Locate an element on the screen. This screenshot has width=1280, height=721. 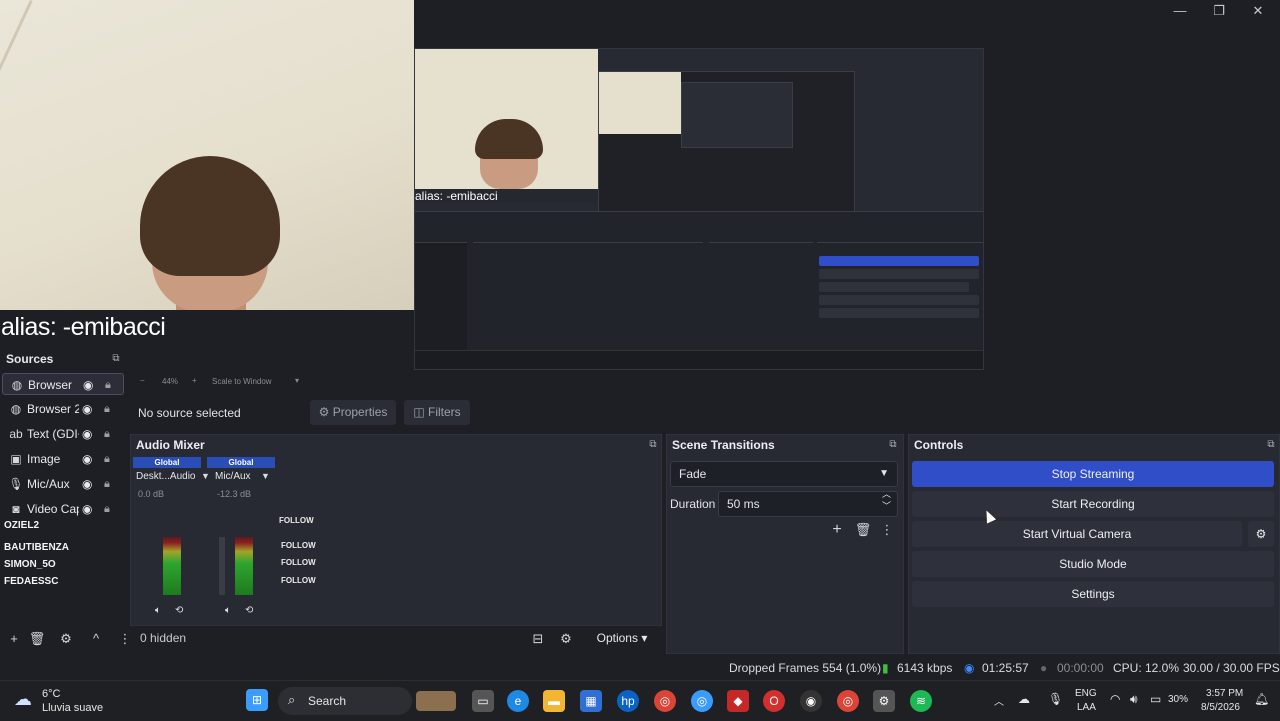
maximize-button: ❐ is located at coordinates (1219, 11).